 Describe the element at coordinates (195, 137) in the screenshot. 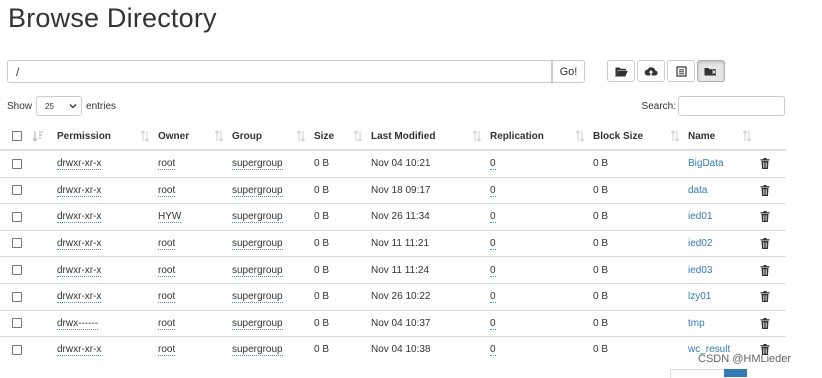

I see `column-header-owner: Owner` at that location.